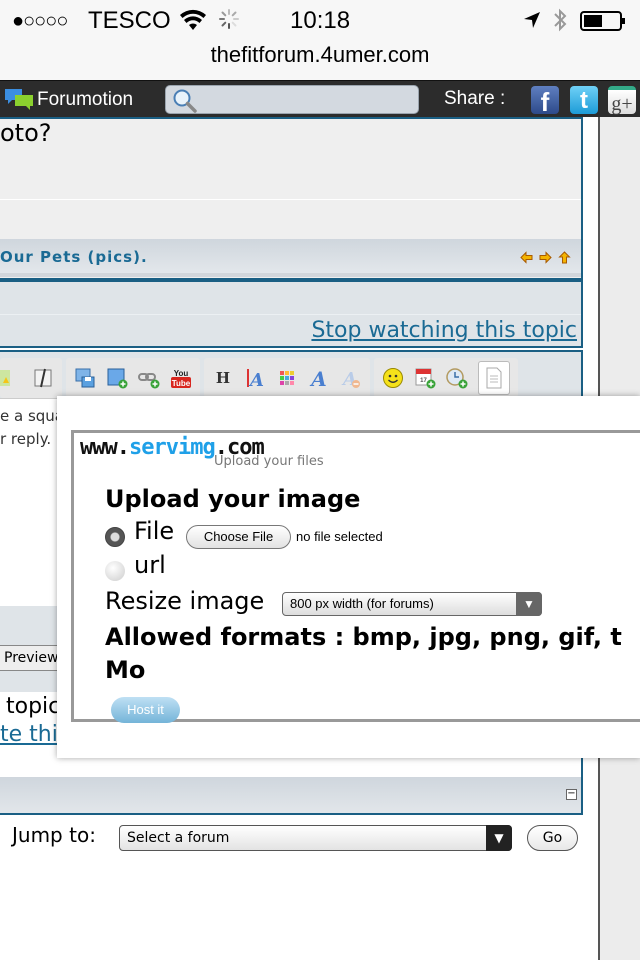 The height and width of the screenshot is (960, 640). Describe the element at coordinates (444, 330) in the screenshot. I see `stop-watching-link: Stop watching this topic` at that location.